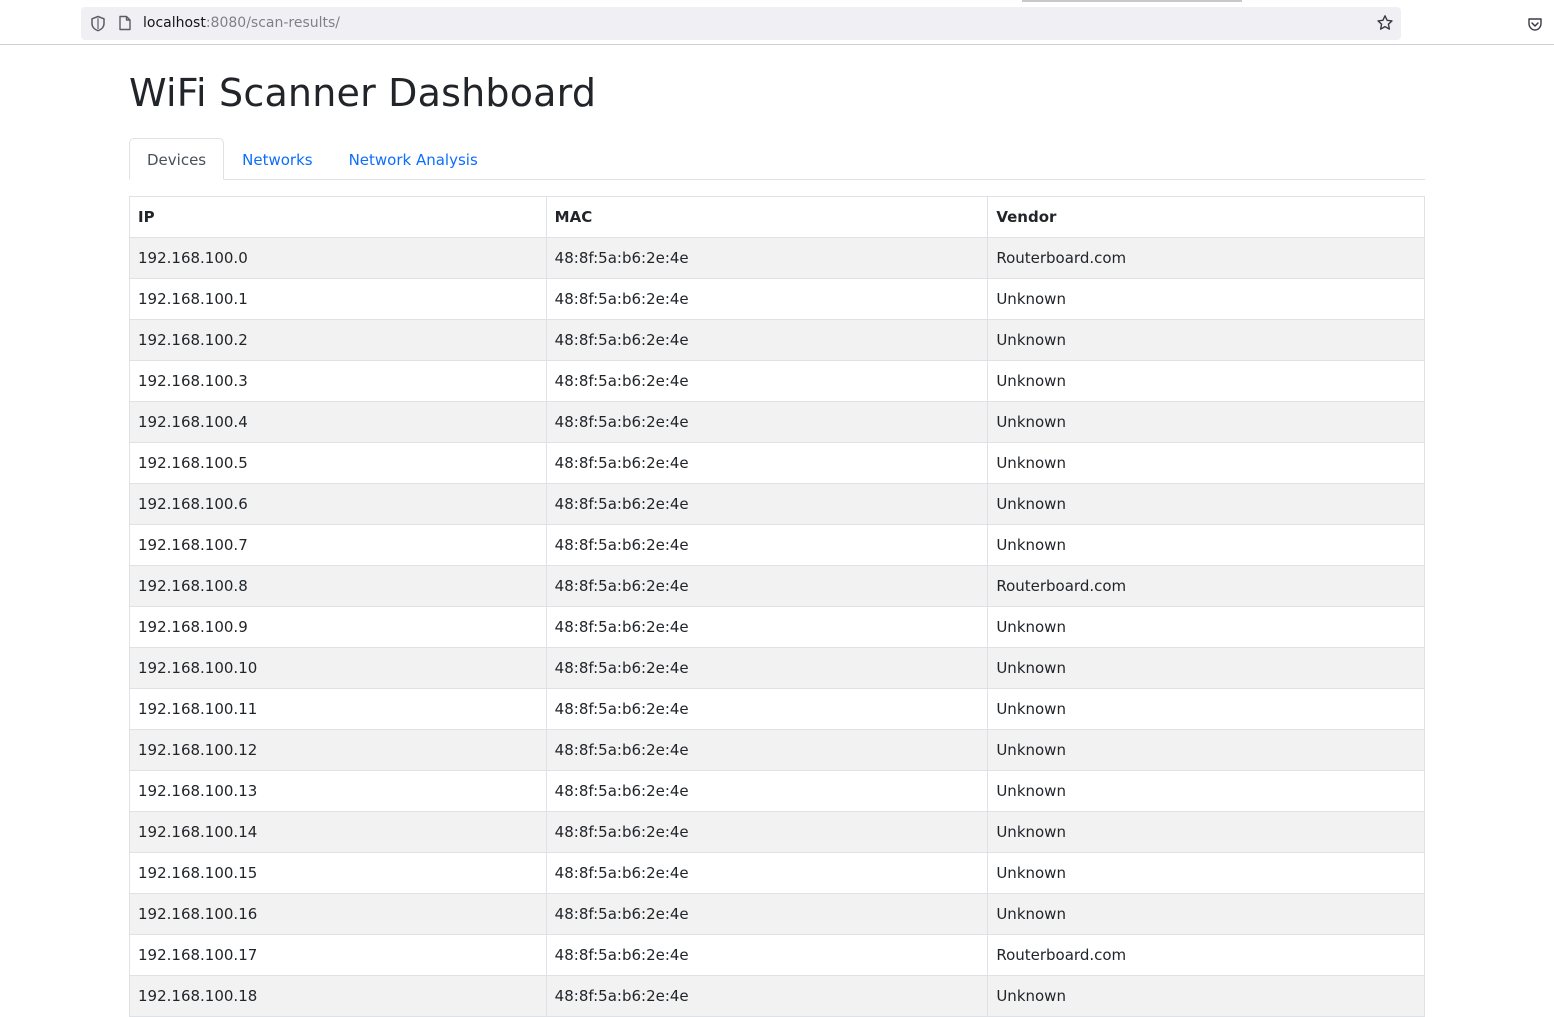 This screenshot has width=1554, height=1017. I want to click on url-text: localhost:8080/scan-results/, so click(241, 23).